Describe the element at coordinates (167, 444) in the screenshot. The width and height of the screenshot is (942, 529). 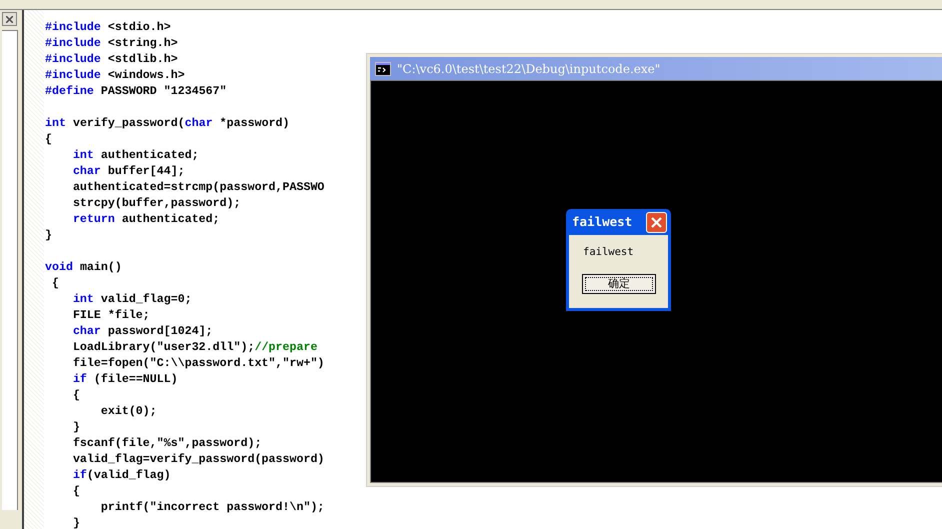
I see `code-line: fscanf(file,"%s",password);` at that location.